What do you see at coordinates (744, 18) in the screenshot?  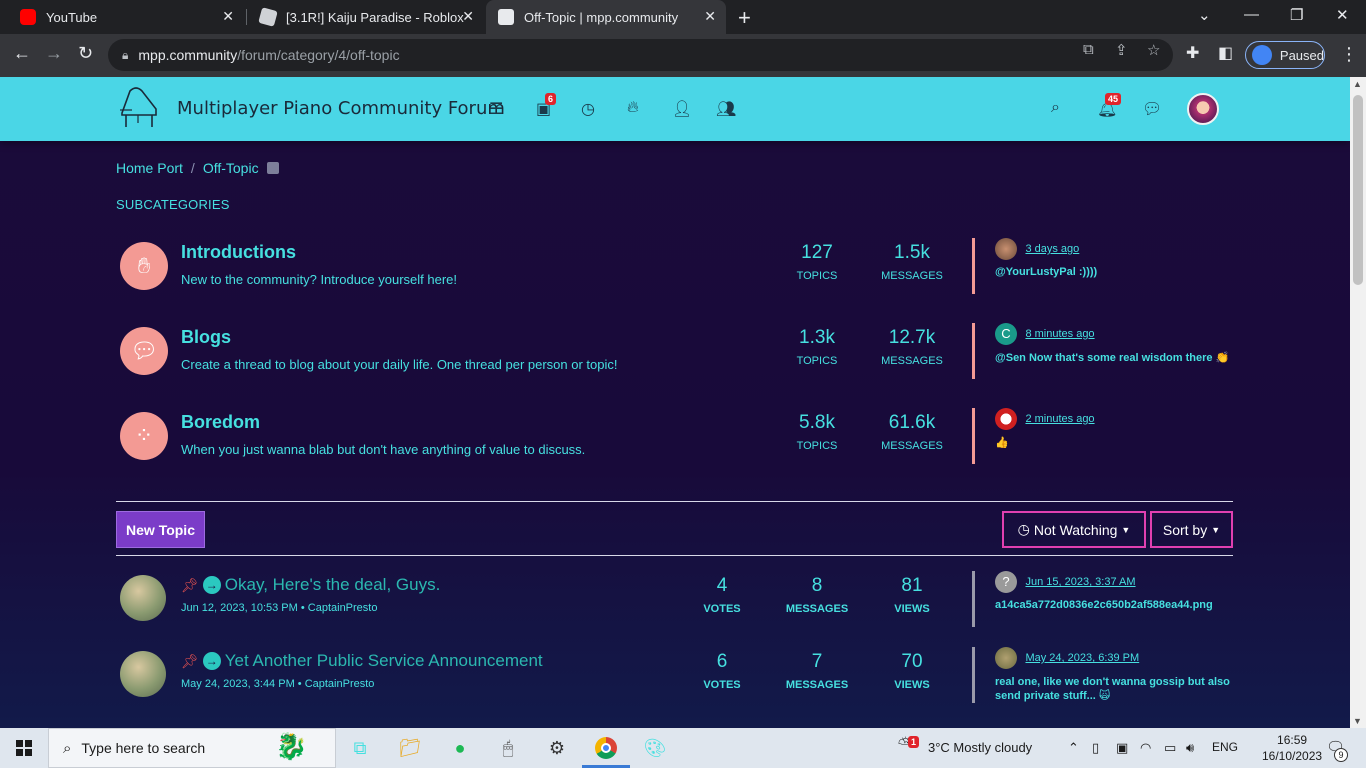 I see `new-tab-icon: +` at bounding box center [744, 18].